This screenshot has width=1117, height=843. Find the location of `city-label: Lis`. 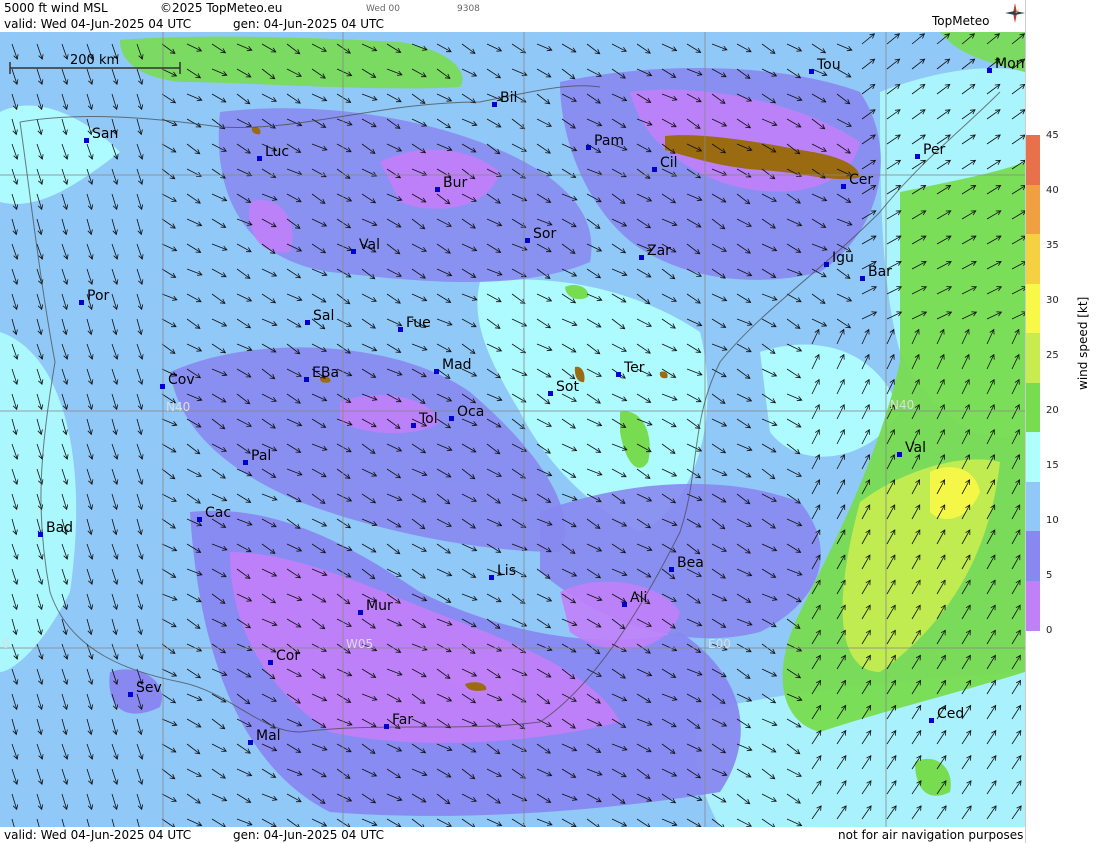

city-label: Lis is located at coordinates (506, 571).